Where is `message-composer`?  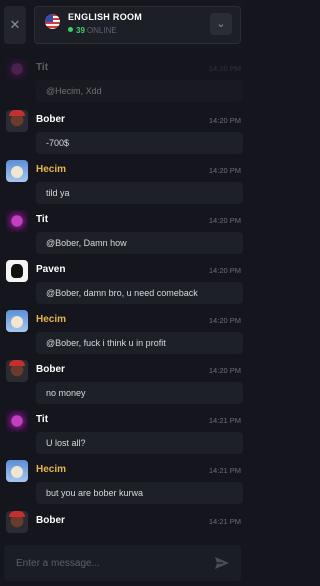
message-composer is located at coordinates (122, 563).